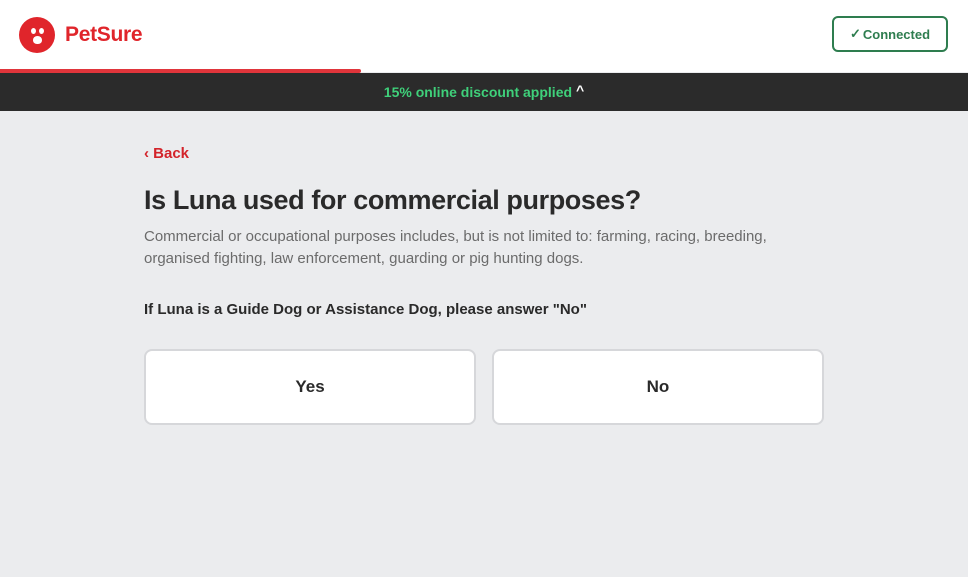  What do you see at coordinates (484, 36) in the screenshot?
I see `site-header: PetSure ✓ Connected` at bounding box center [484, 36].